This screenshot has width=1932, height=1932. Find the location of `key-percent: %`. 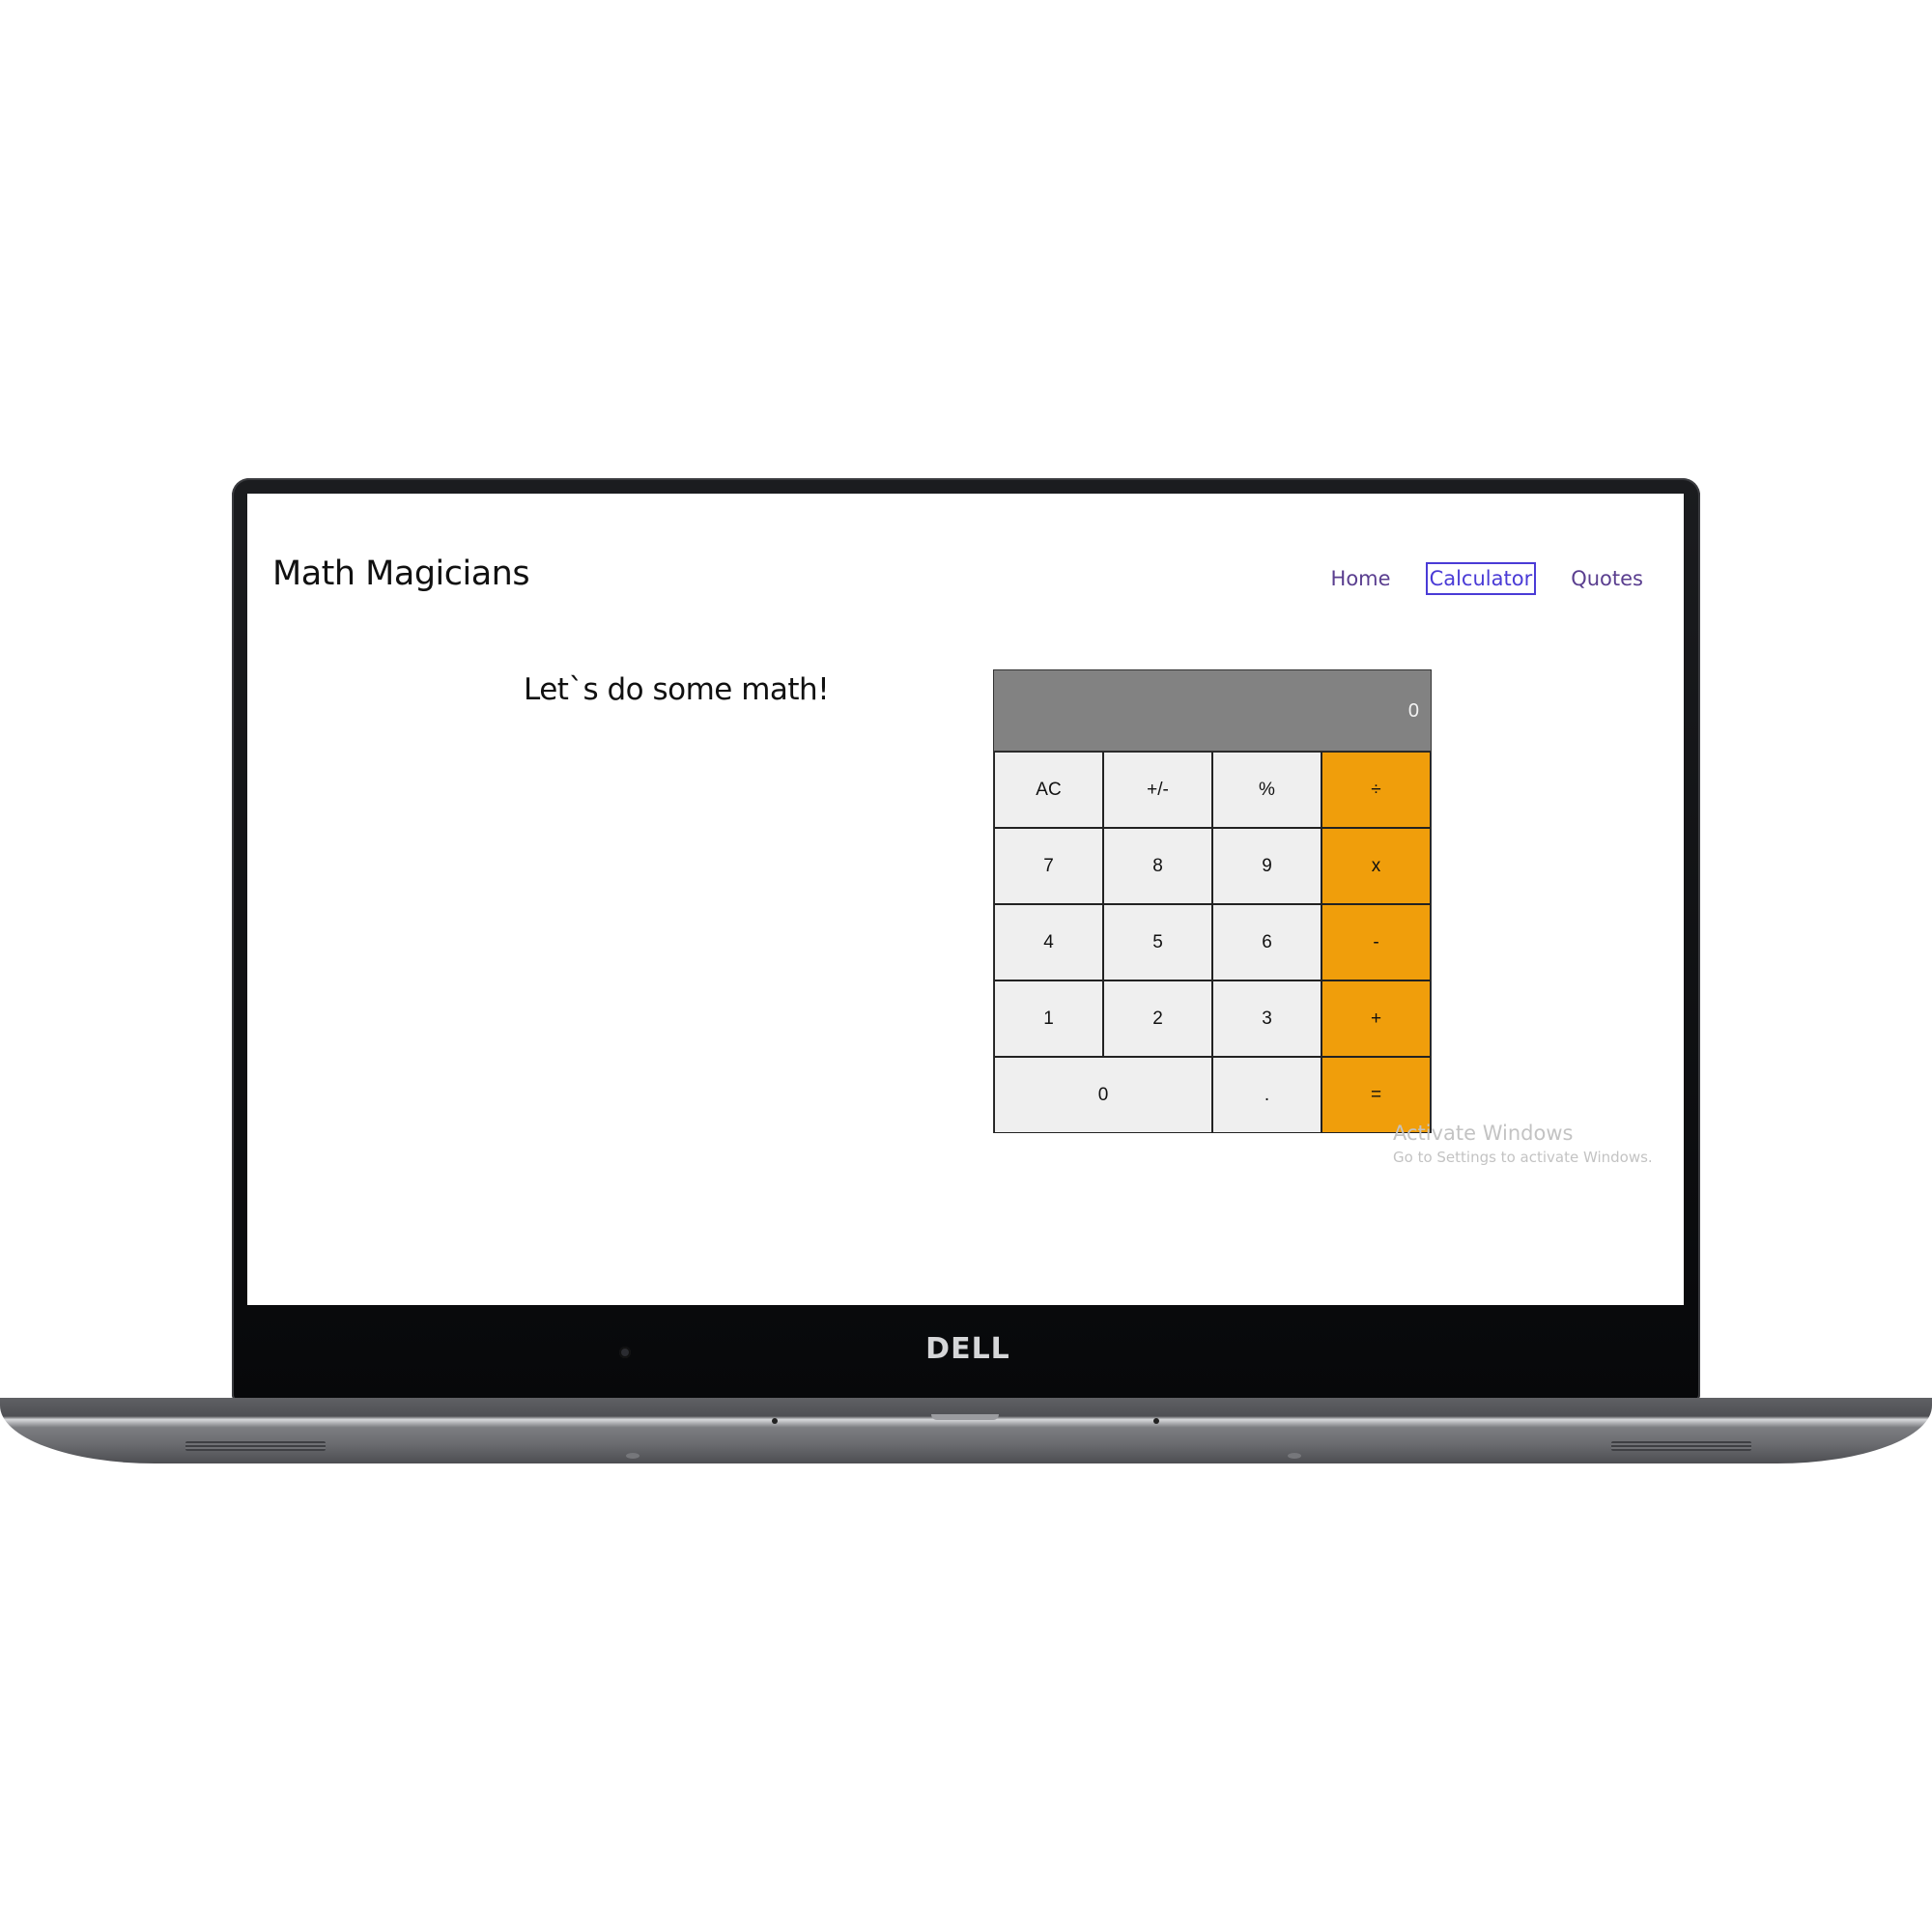

key-percent: % is located at coordinates (1266, 790).